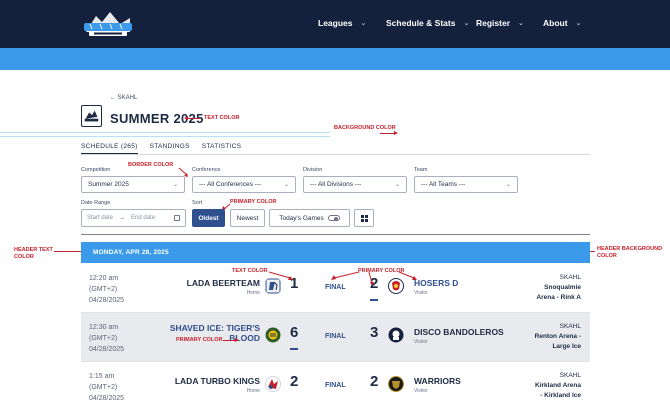 Image resolution: width=670 pixels, height=409 pixels. Describe the element at coordinates (244, 184) in the screenshot. I see `conference-select: --- All Conferences --- ⌄` at that location.